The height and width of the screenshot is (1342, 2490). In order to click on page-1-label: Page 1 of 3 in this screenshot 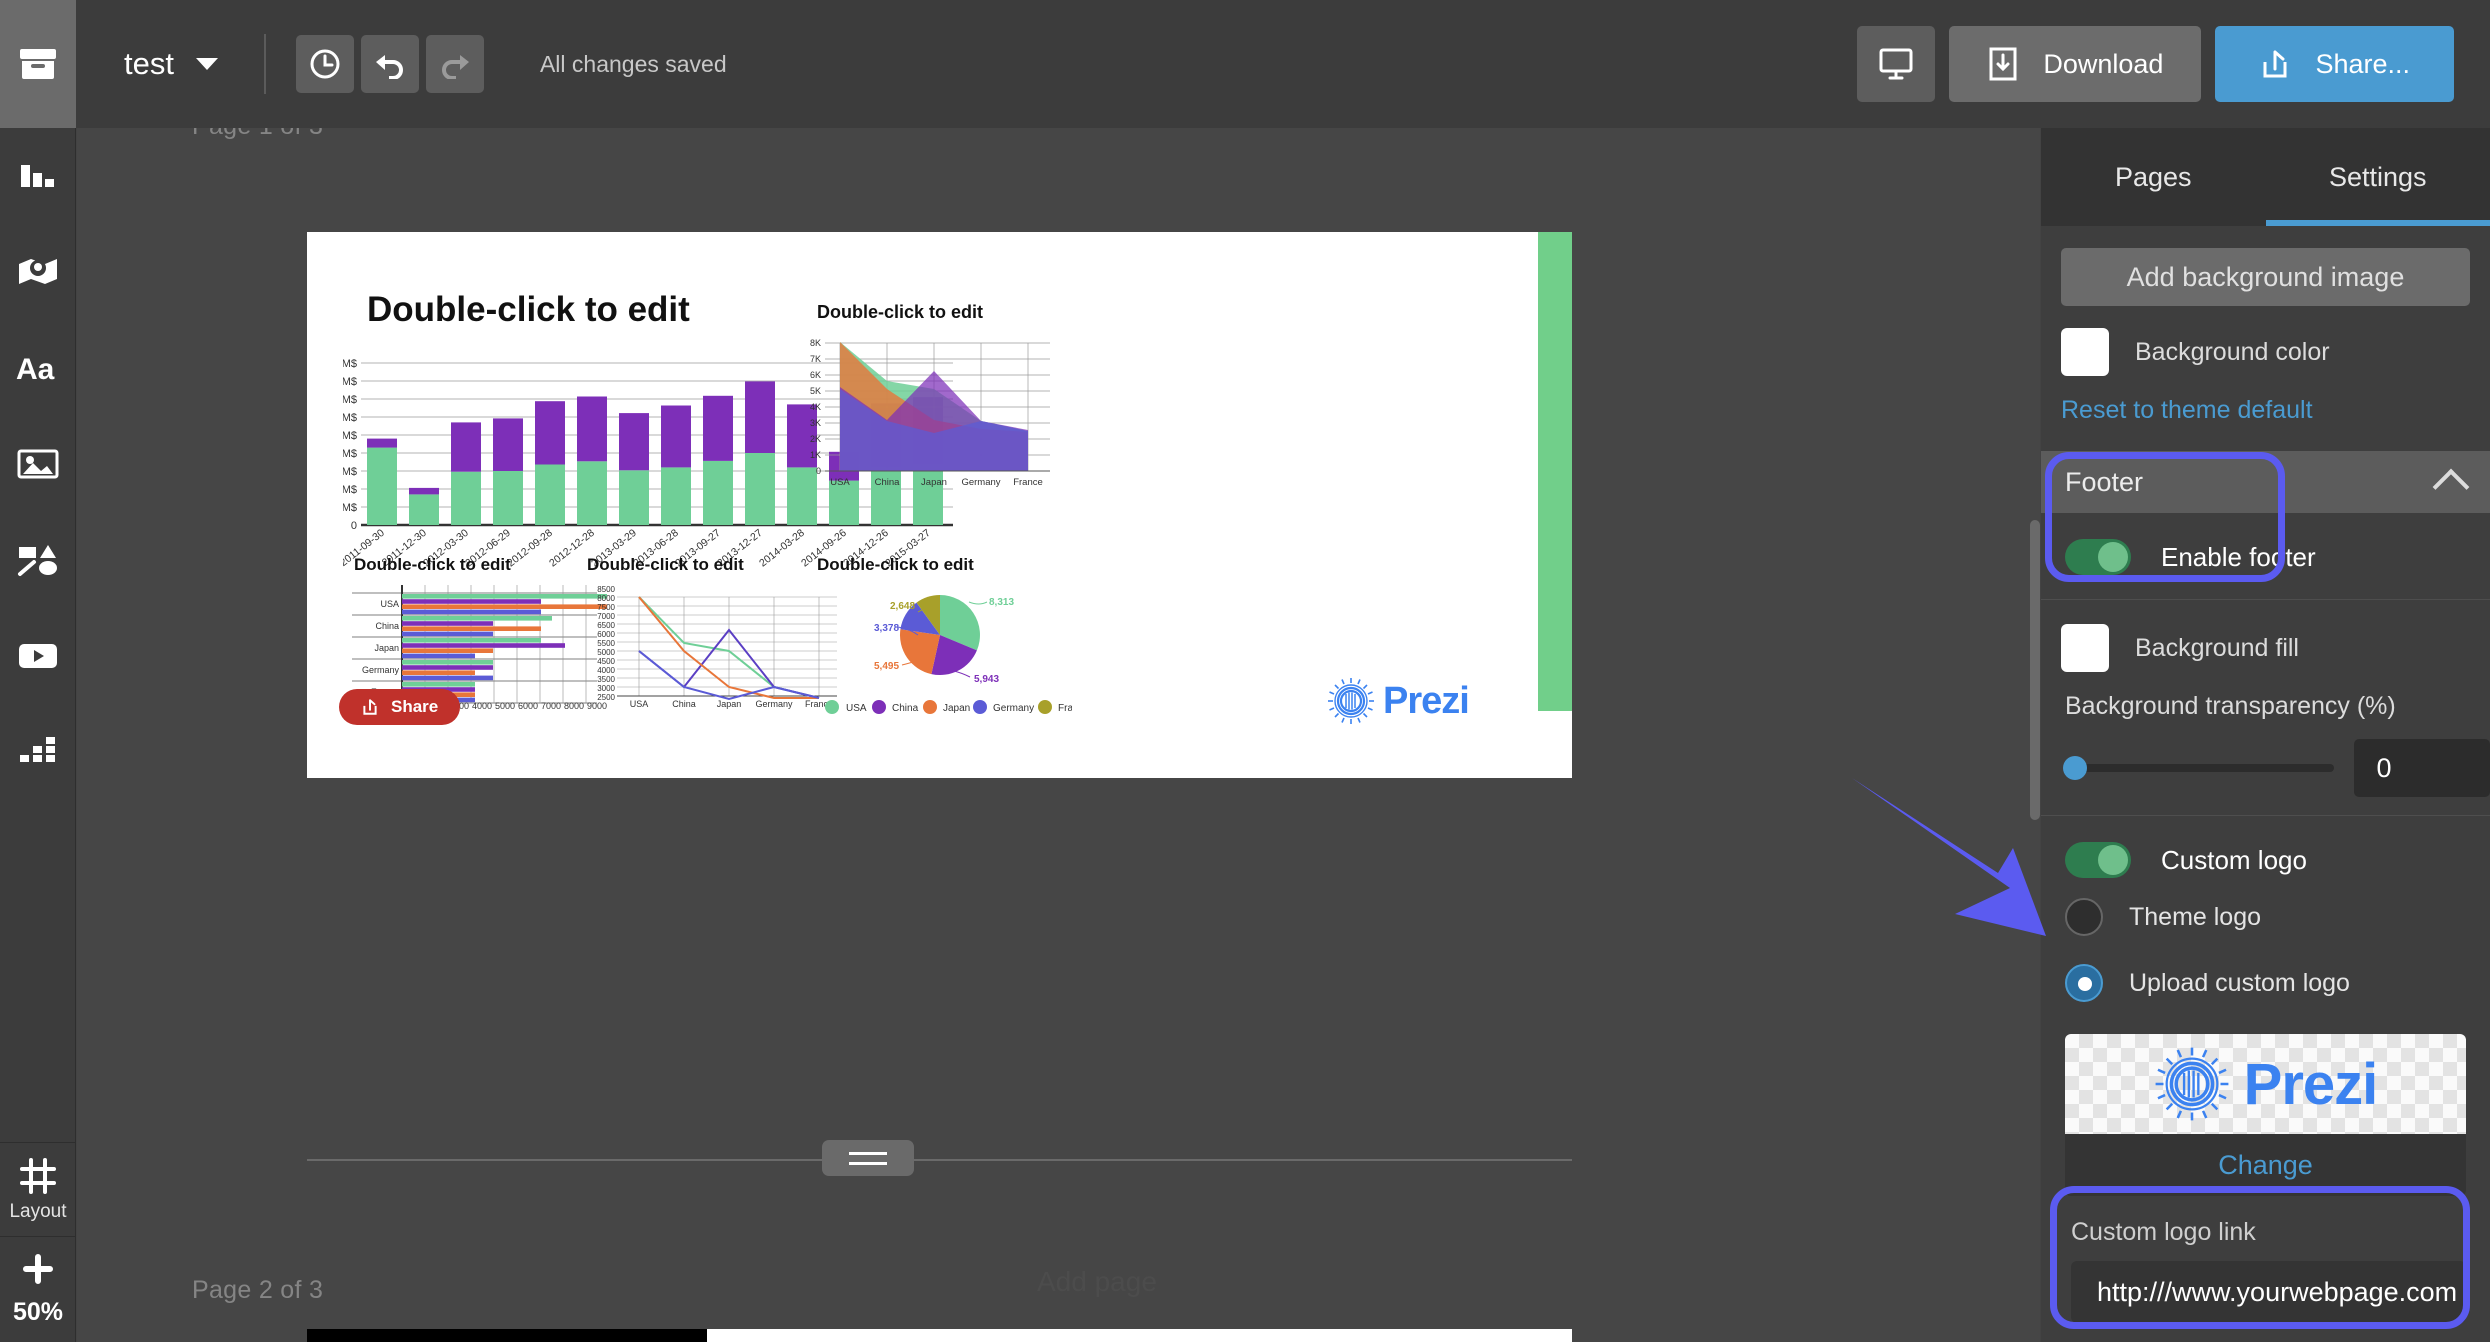, I will do `click(257, 134)`.